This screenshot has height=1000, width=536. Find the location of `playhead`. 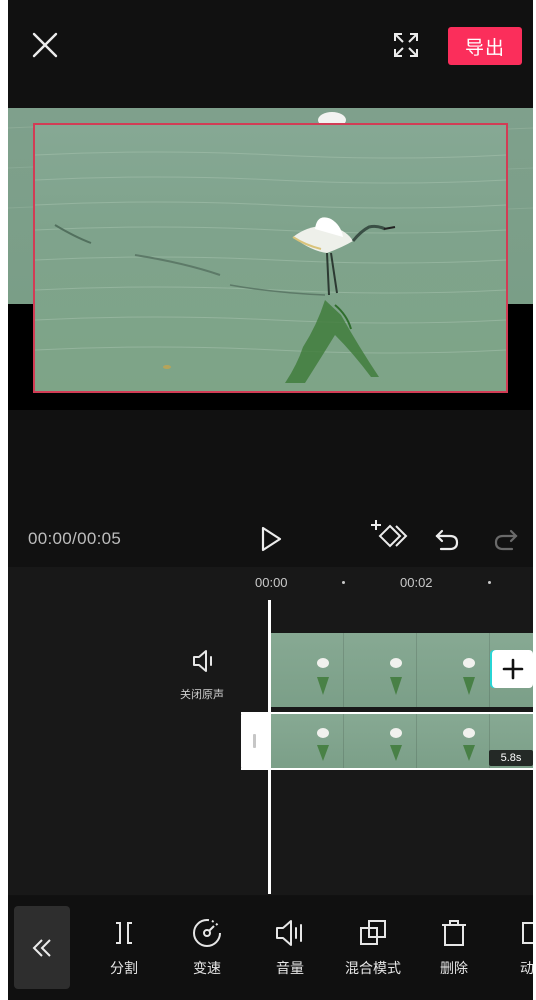

playhead is located at coordinates (269, 747).